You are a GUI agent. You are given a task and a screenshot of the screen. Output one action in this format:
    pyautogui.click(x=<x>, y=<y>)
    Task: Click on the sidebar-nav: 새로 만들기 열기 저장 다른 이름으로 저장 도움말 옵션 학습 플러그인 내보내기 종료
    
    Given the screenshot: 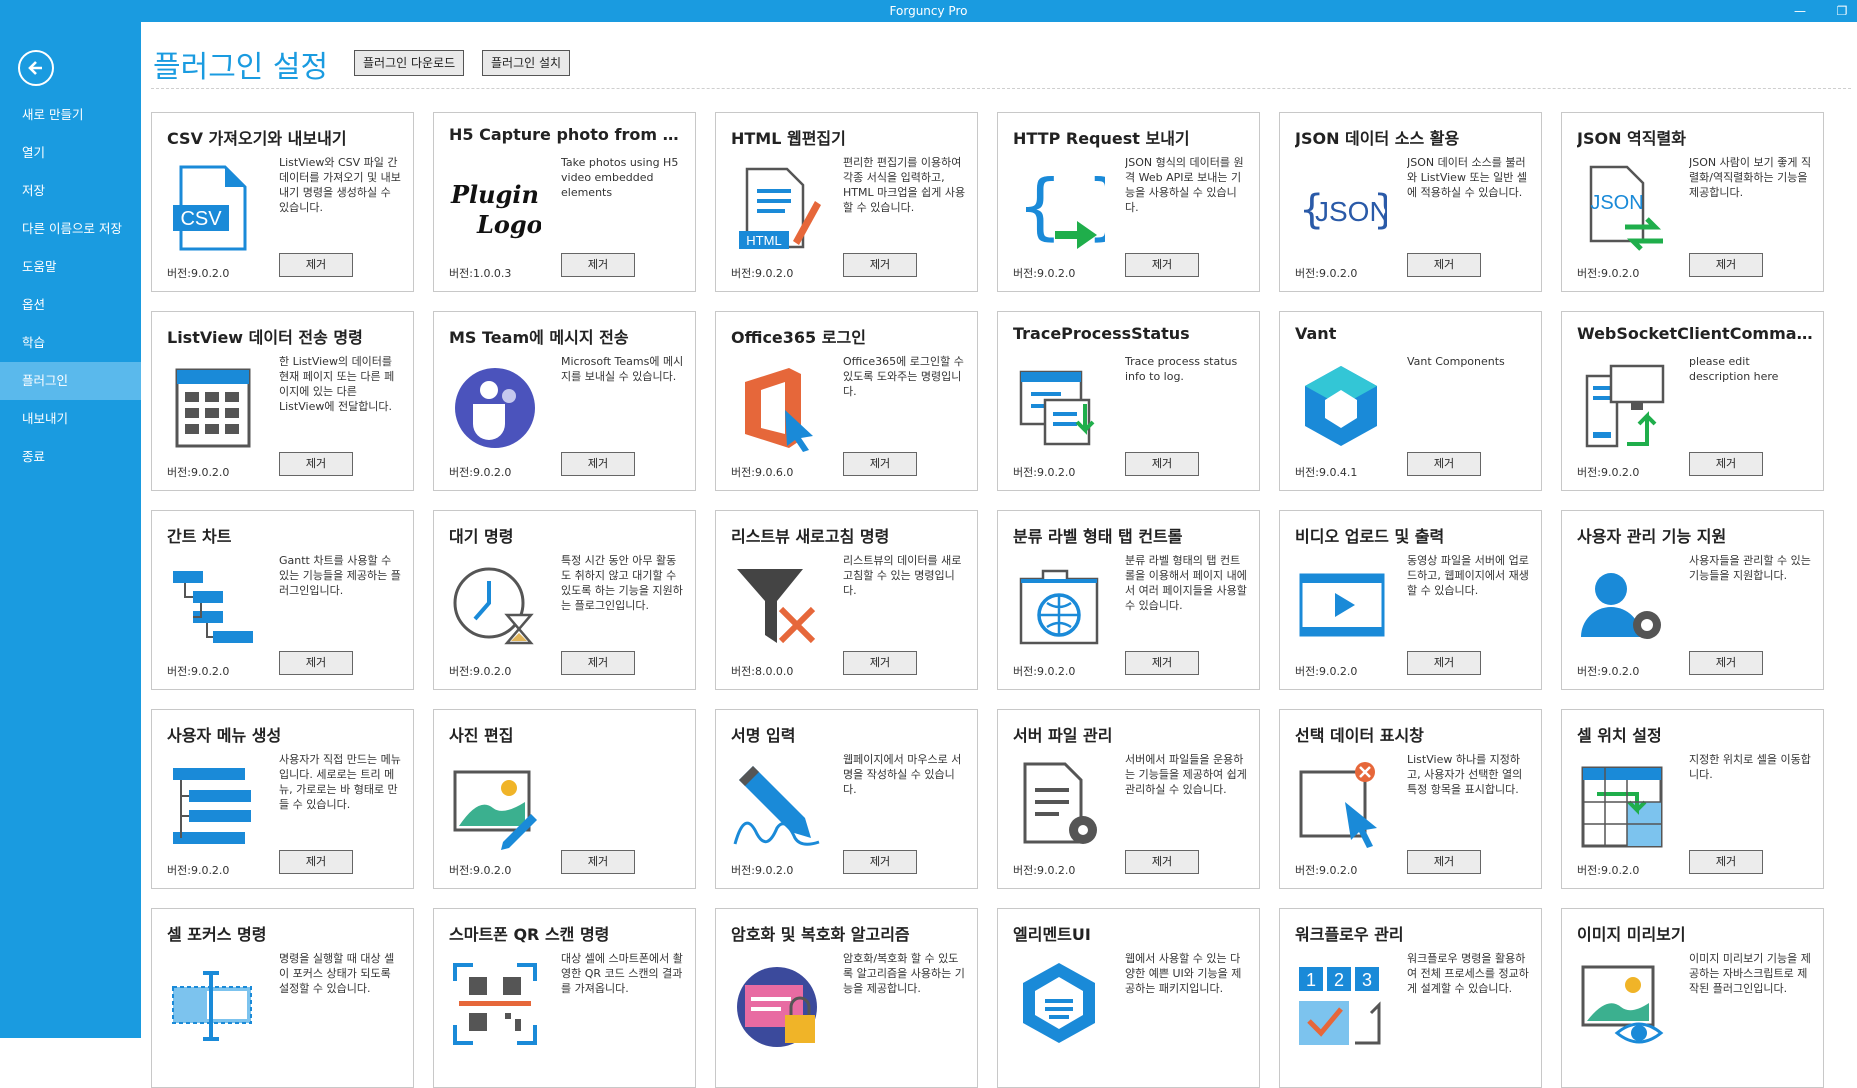 What is the action you would take?
    pyautogui.click(x=70, y=286)
    